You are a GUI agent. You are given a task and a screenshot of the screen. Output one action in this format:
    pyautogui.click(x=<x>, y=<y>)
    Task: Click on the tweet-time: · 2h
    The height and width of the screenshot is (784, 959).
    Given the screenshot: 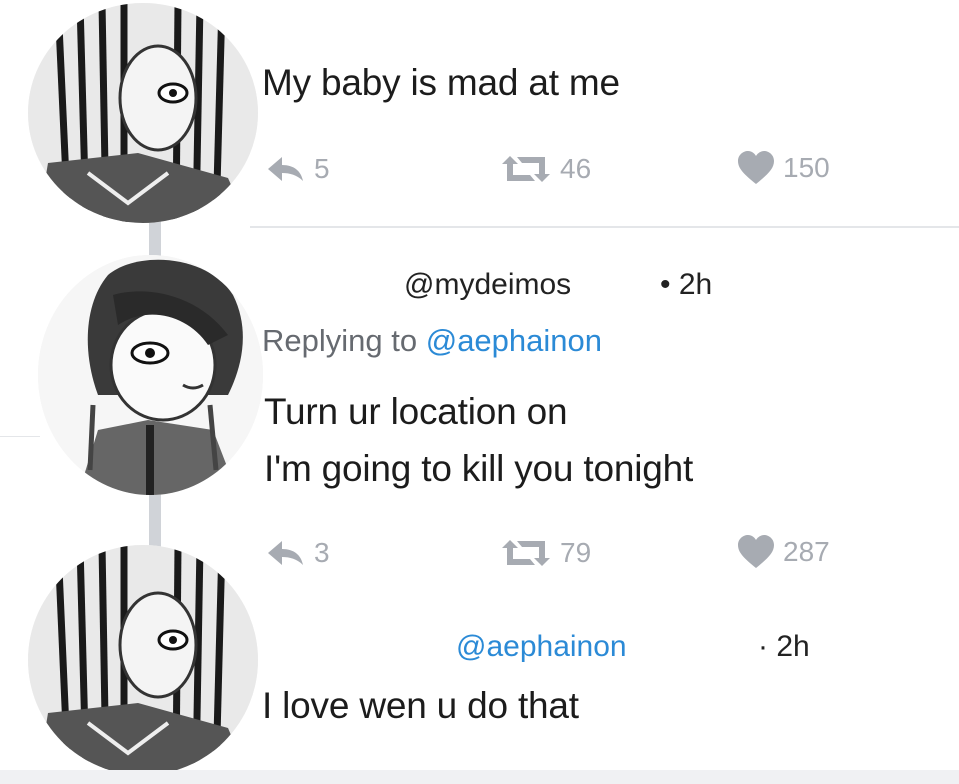 What is the action you would take?
    pyautogui.click(x=784, y=646)
    